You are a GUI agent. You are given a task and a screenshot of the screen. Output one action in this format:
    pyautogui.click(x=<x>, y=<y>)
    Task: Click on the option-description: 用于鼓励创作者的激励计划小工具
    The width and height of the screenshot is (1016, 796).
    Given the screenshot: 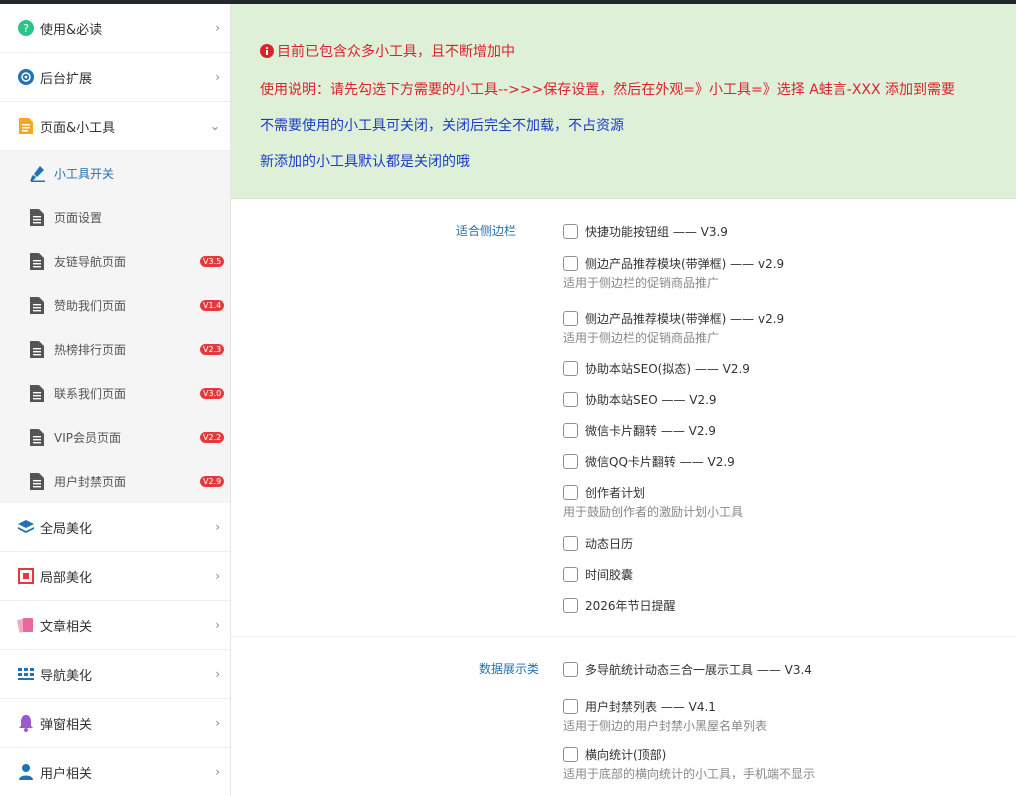 What is the action you would take?
    pyautogui.click(x=653, y=512)
    